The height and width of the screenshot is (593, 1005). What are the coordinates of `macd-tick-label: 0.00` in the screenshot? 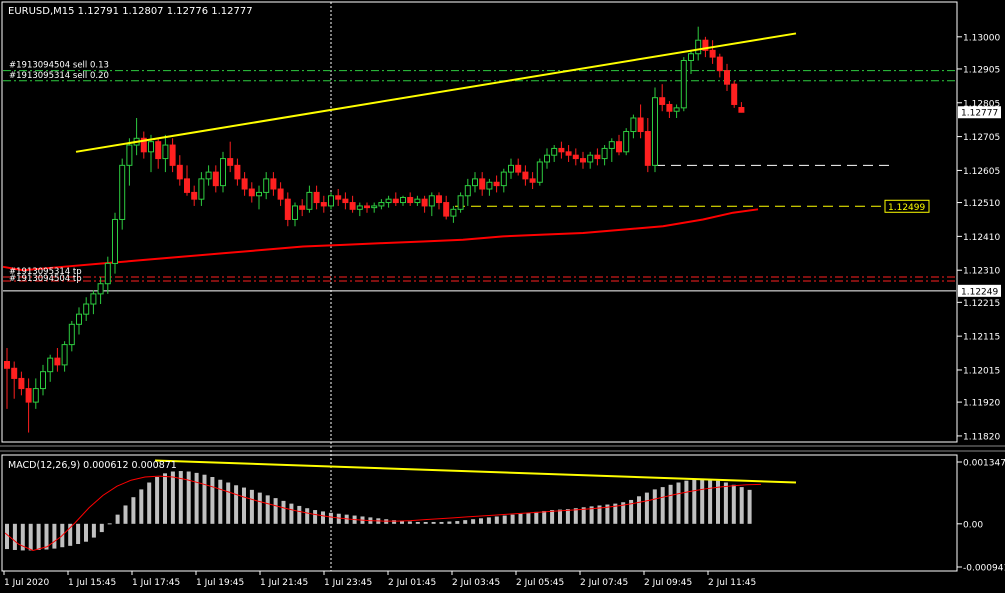 It's located at (973, 525).